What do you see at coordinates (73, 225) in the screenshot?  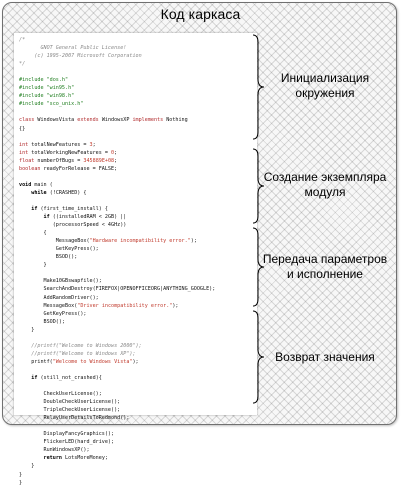 I see `code-line: (processorSpeed < 4GHz))` at bounding box center [73, 225].